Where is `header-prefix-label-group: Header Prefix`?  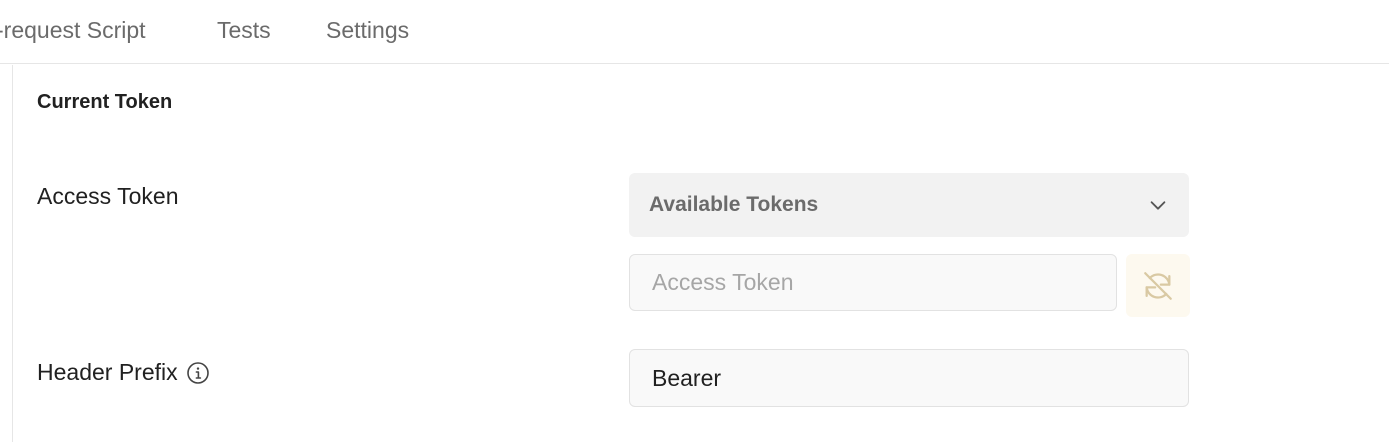 header-prefix-label-group: Header Prefix is located at coordinates (123, 372).